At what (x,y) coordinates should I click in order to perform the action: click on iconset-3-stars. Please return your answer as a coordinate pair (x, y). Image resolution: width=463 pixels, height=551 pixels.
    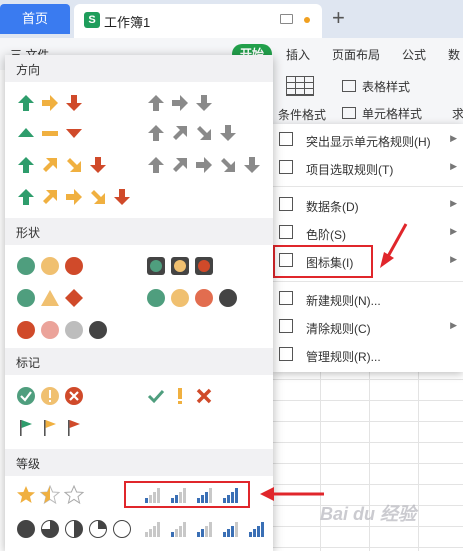
    Looking at the image, I should click on (50, 495).